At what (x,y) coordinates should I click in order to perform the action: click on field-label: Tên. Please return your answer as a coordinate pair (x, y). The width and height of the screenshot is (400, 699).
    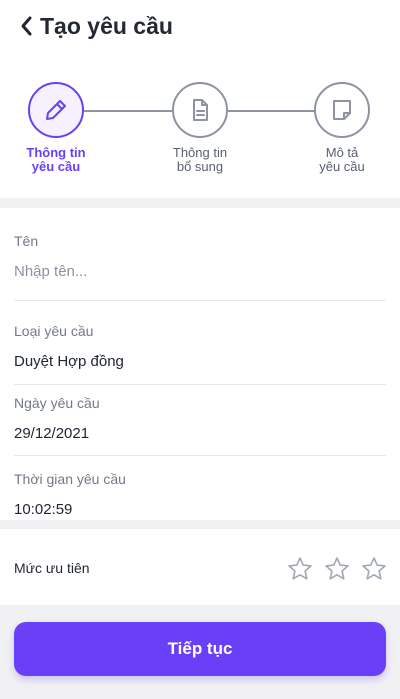
    Looking at the image, I should click on (26, 241).